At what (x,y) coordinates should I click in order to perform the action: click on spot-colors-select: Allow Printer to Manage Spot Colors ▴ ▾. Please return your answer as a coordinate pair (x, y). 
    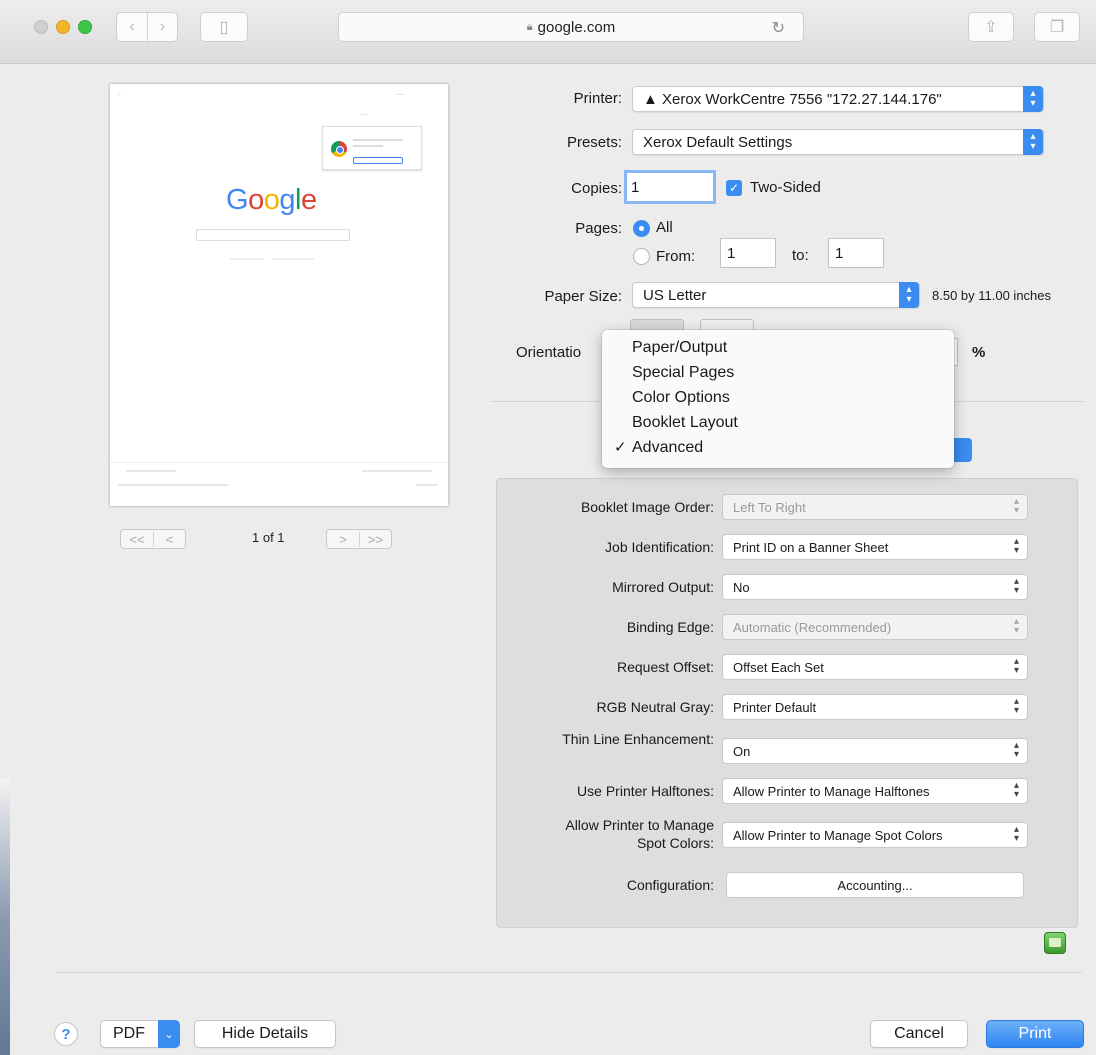
    Looking at the image, I should click on (875, 835).